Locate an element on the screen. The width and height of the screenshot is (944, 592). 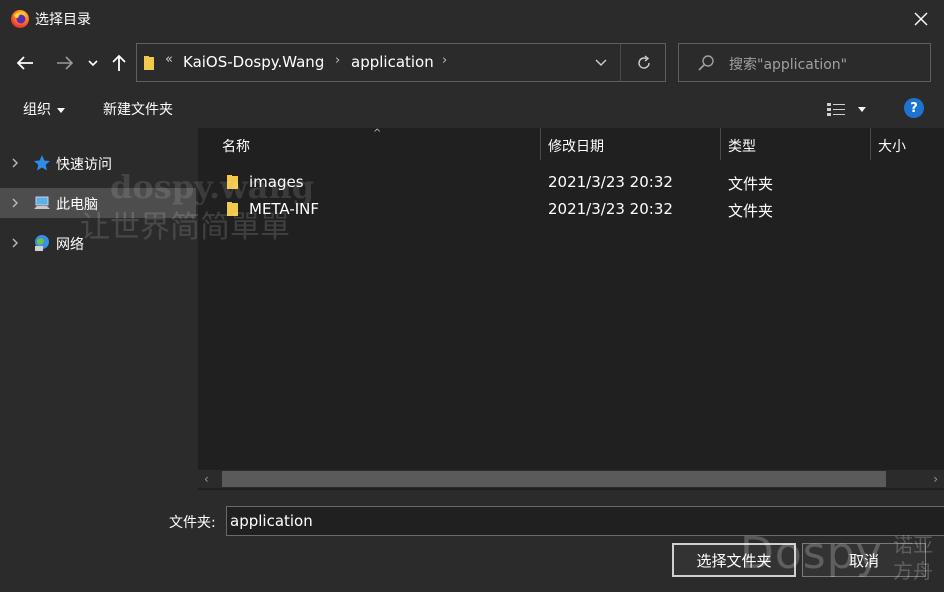
title-bar: 选择目录 is located at coordinates (472, 19).